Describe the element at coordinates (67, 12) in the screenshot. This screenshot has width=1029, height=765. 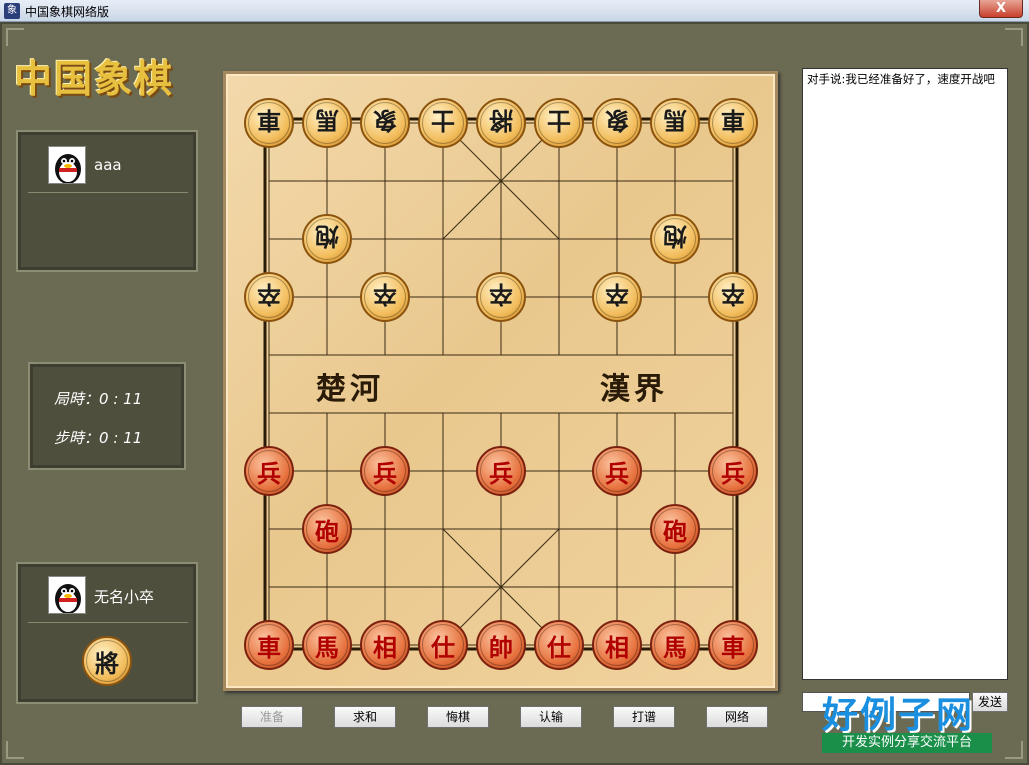
I see `window-title: 中国象棋网络版` at that location.